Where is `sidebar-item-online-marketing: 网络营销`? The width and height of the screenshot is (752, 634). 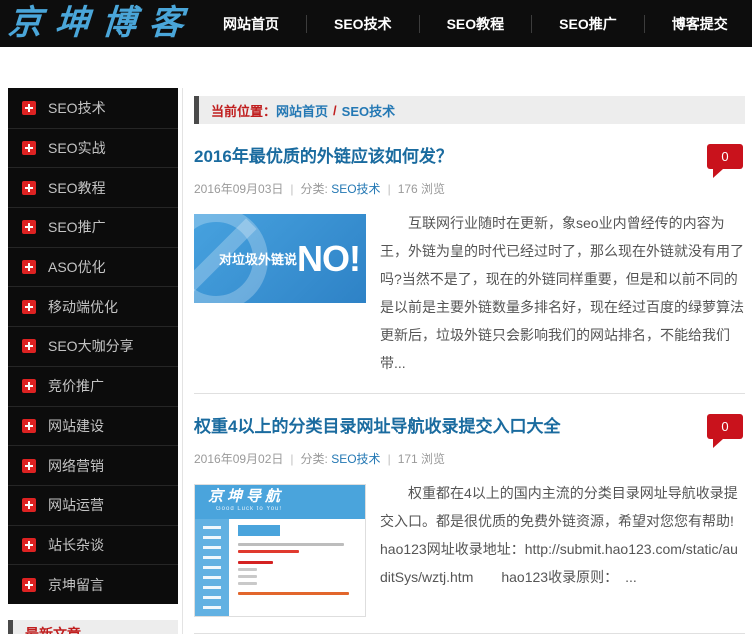
sidebar-item-online-marketing: 网络营销 is located at coordinates (93, 465).